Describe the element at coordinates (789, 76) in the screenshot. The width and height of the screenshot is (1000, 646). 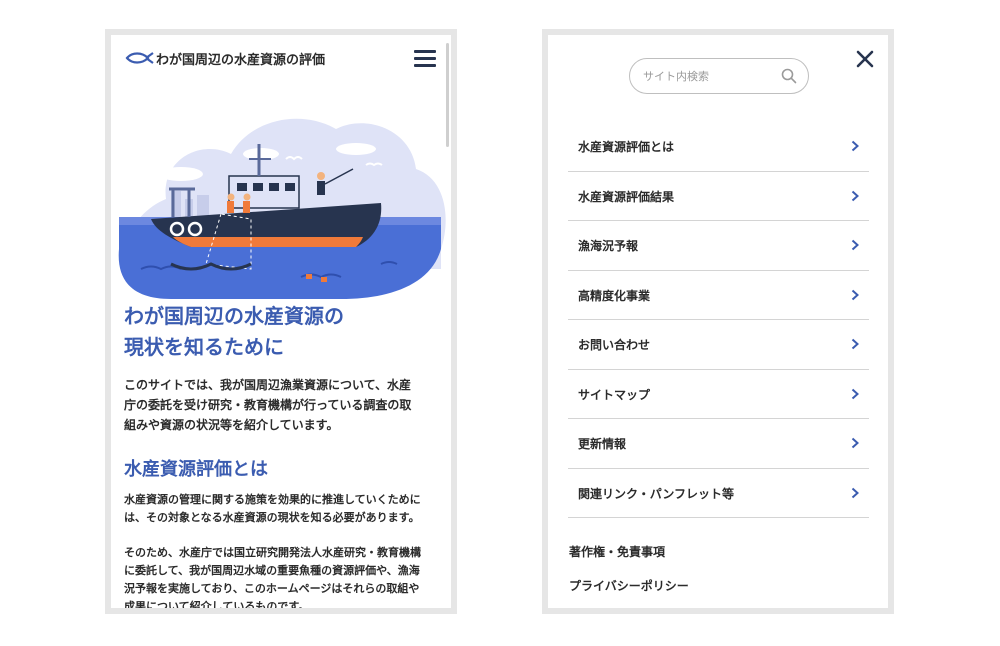
I see `search-icon` at that location.